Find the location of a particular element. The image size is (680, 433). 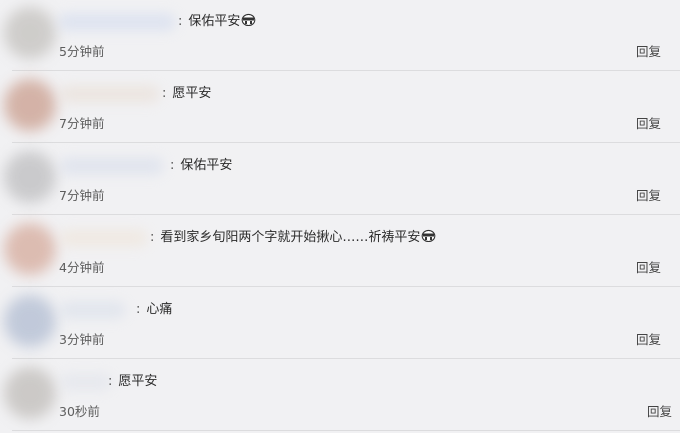

divider is located at coordinates (346, 430).